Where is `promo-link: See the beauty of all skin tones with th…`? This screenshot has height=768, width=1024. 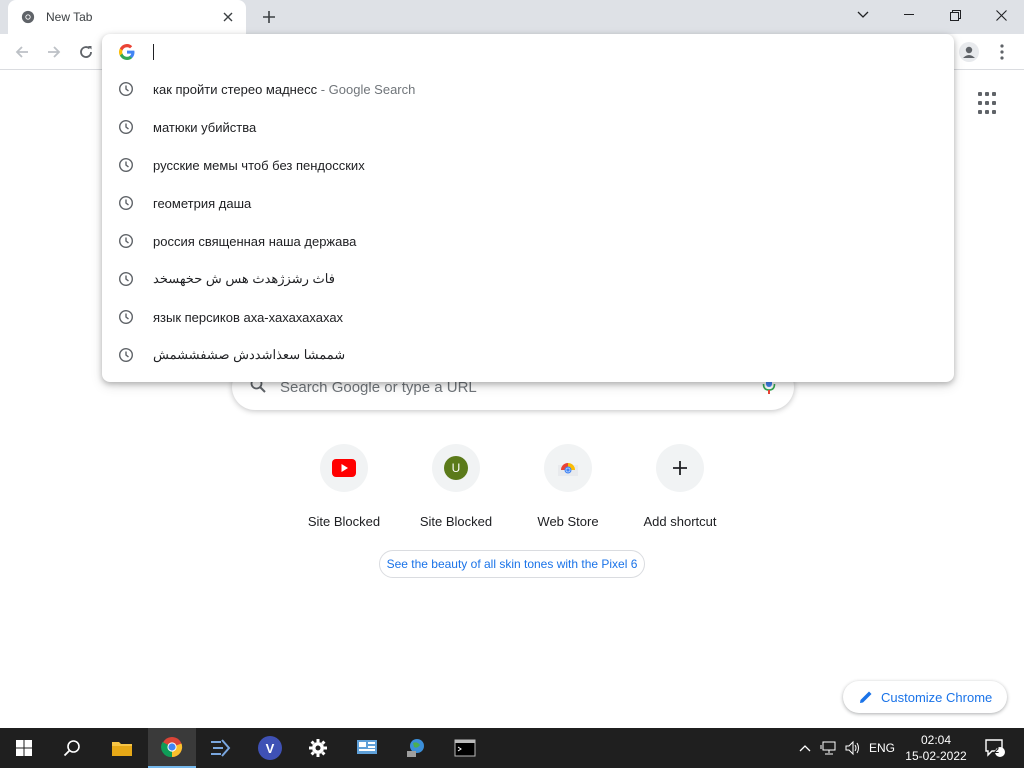
promo-link: See the beauty of all skin tones with th… is located at coordinates (512, 564).